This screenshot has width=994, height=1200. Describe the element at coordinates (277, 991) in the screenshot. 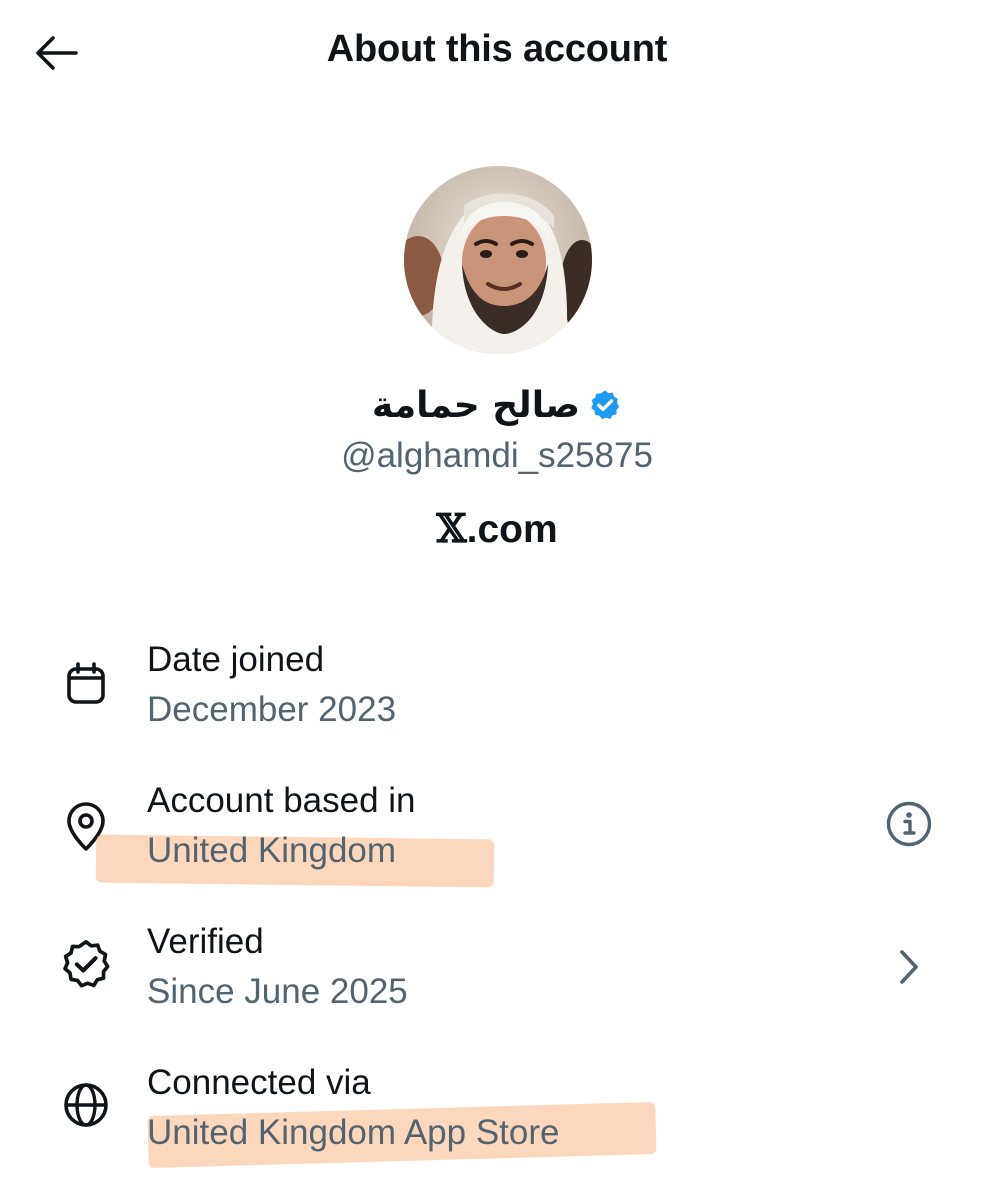

I see `detail-value: Since June 2025` at that location.